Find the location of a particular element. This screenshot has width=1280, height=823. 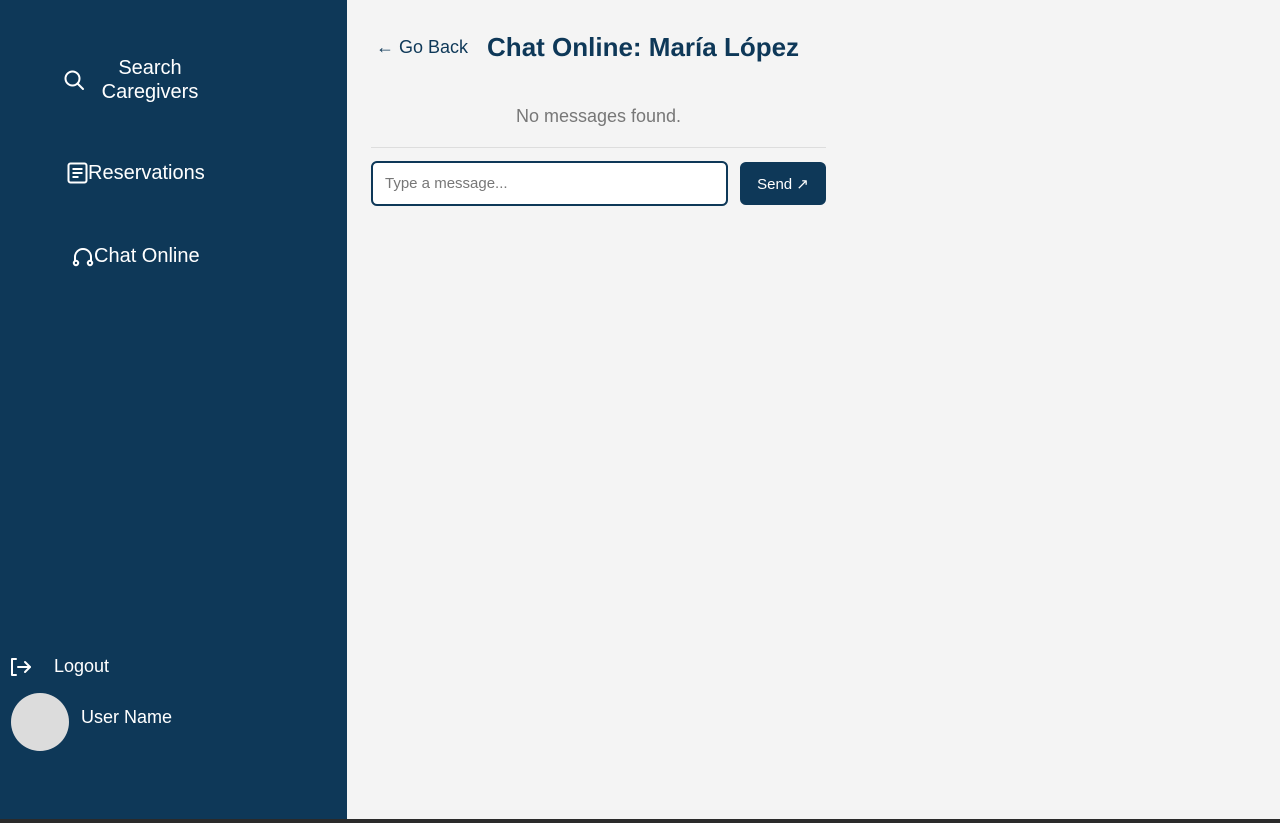

sidebar-item-label: Reservations is located at coordinates (146, 173).